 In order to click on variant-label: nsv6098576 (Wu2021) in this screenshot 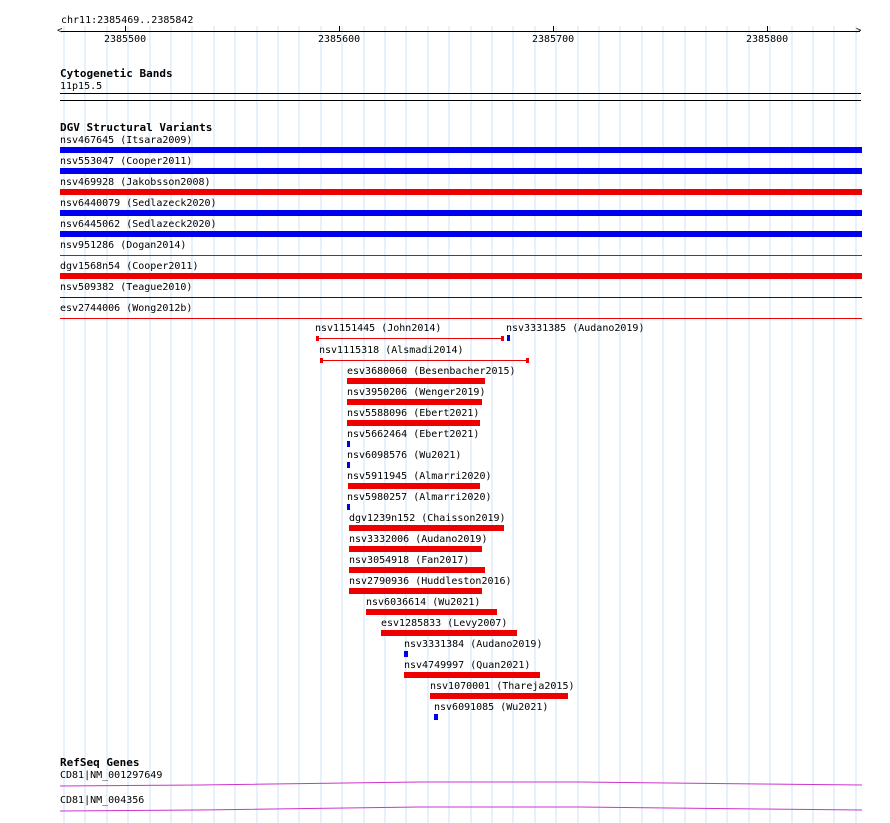, I will do `click(404, 455)`.